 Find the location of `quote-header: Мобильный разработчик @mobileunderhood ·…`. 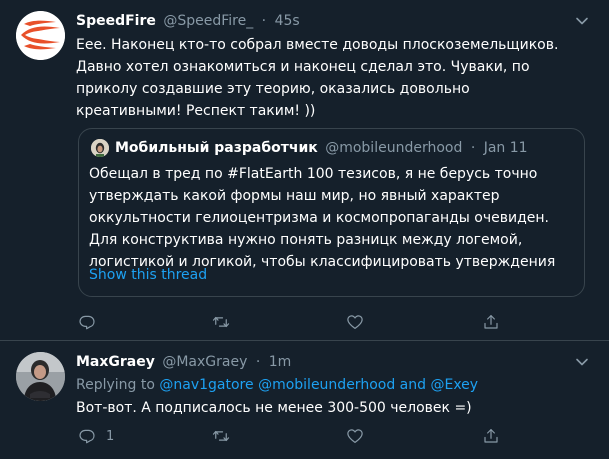

quote-header: Мобильный разработчик @mobileunderhood ·… is located at coordinates (321, 148).